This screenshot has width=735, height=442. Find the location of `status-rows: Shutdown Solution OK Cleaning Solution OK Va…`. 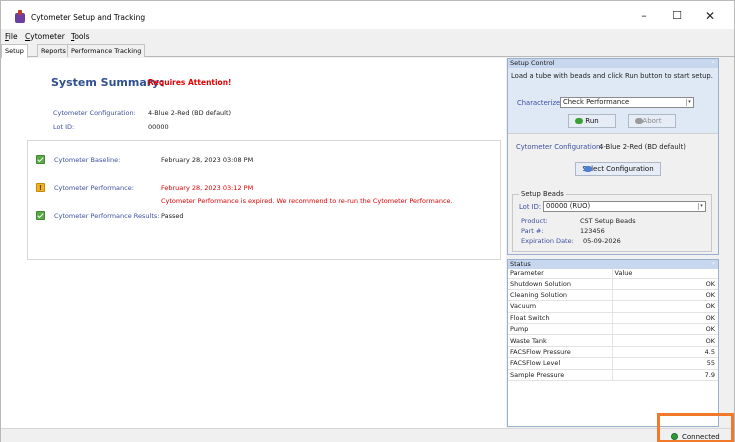

status-rows: Shutdown Solution OK Cleaning Solution OK Va… is located at coordinates (613, 330).